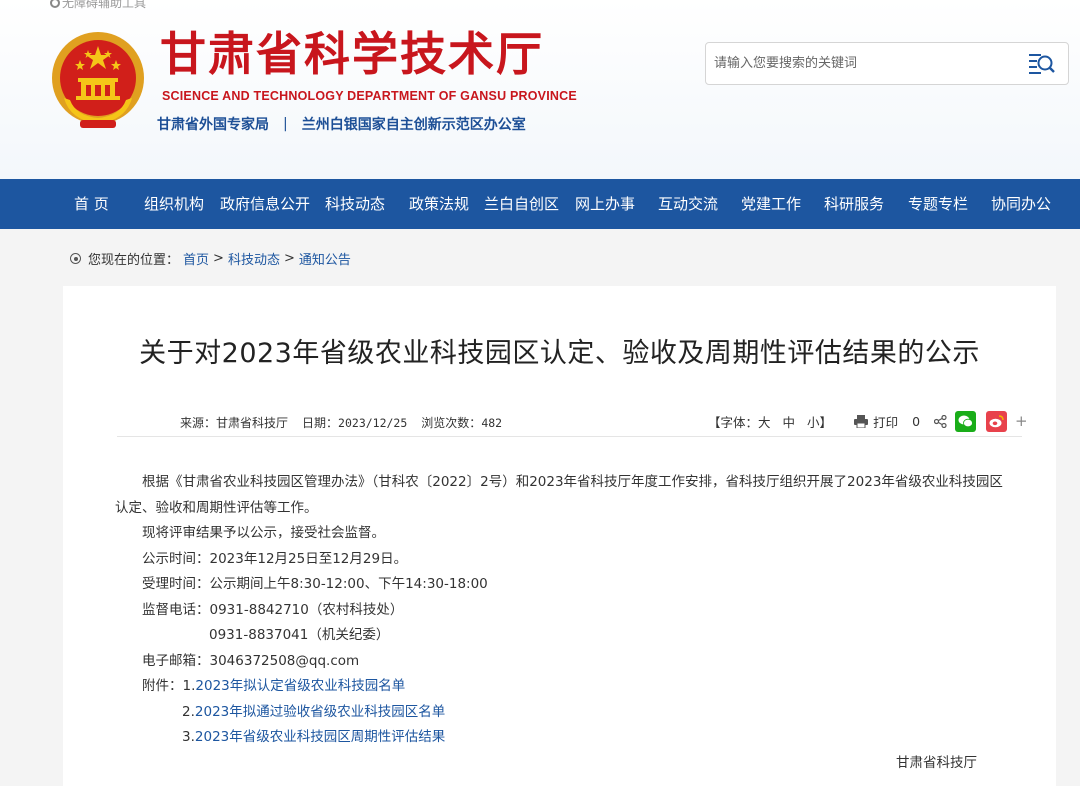  Describe the element at coordinates (861, 63) in the screenshot. I see `search-input` at that location.